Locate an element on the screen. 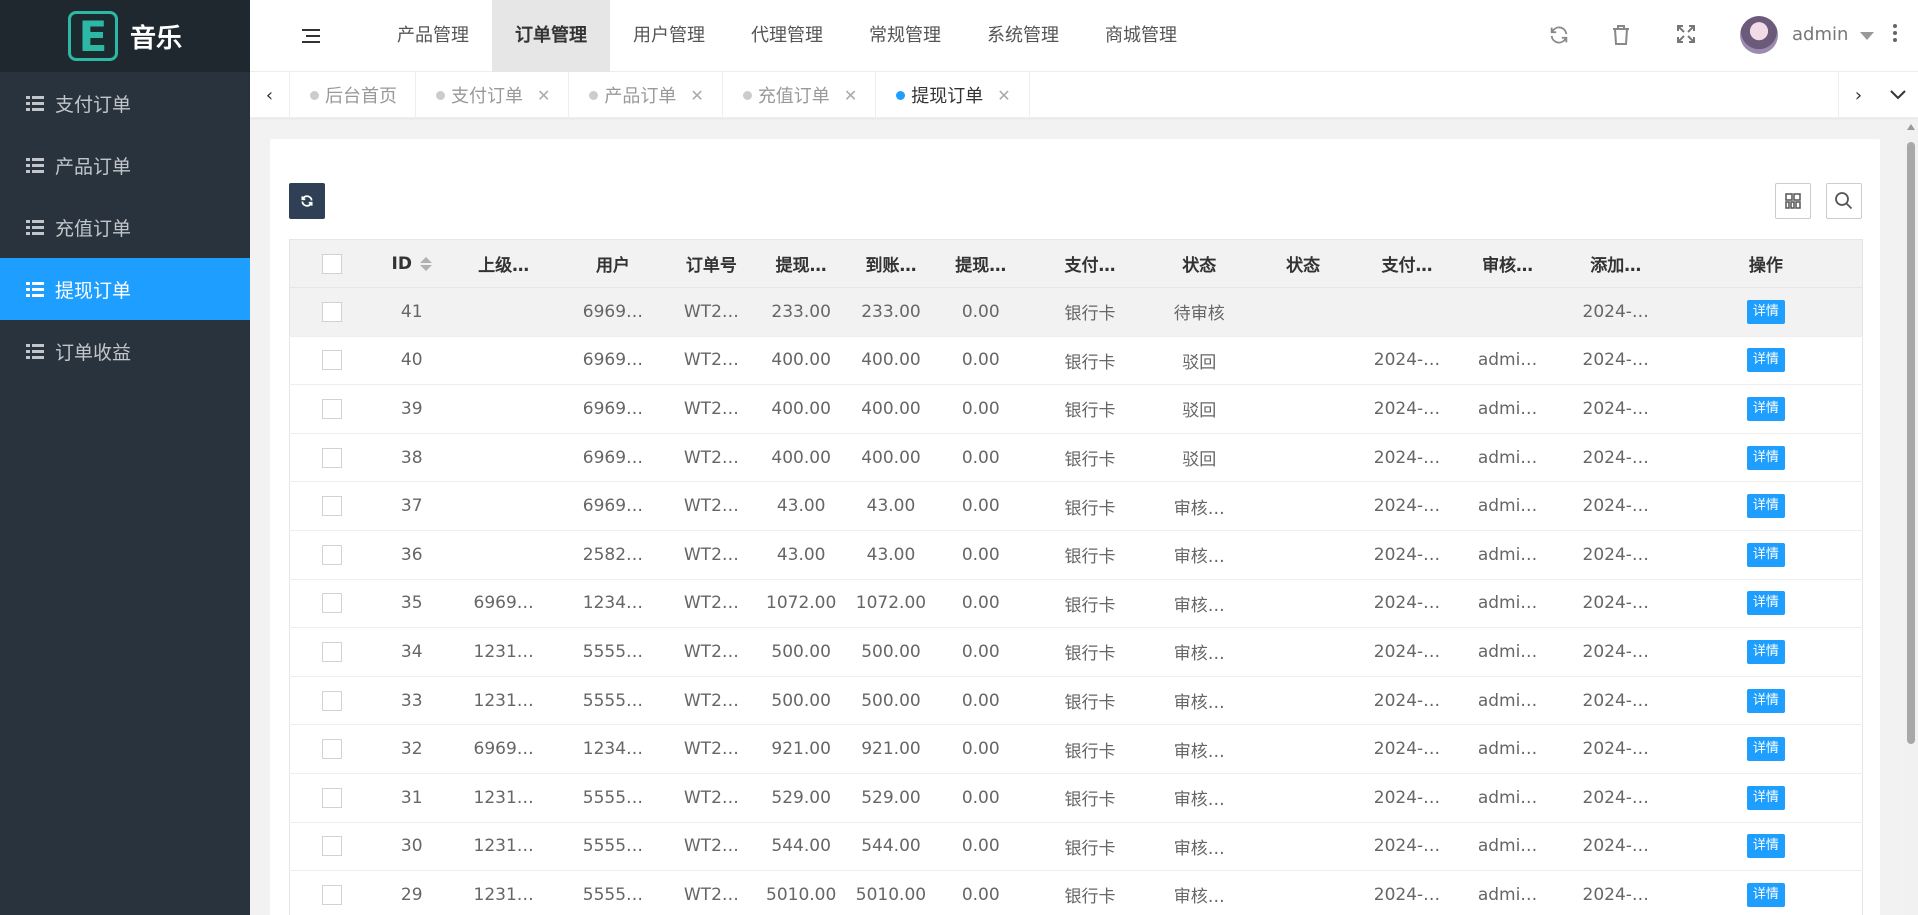 This screenshot has height=915, width=1918. page-tab-4: 提现订单 ✕ is located at coordinates (953, 95).